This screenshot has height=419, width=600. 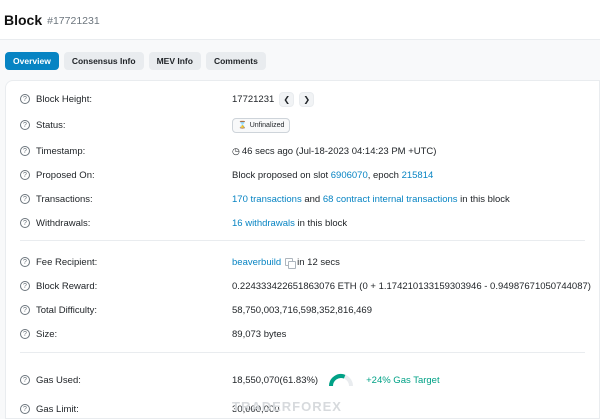 I want to click on tab-consensus-info: Consensus Info, so click(x=103, y=61).